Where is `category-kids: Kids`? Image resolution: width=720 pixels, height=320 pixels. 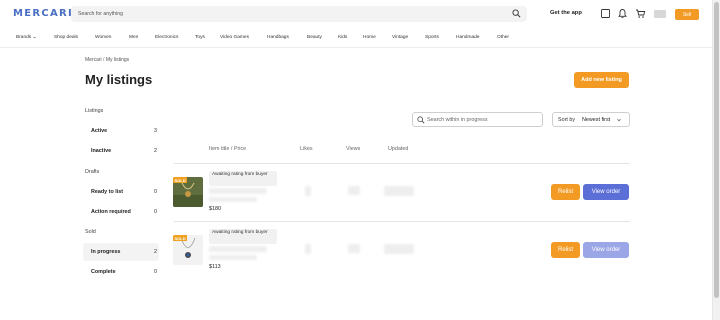 category-kids: Kids is located at coordinates (342, 37).